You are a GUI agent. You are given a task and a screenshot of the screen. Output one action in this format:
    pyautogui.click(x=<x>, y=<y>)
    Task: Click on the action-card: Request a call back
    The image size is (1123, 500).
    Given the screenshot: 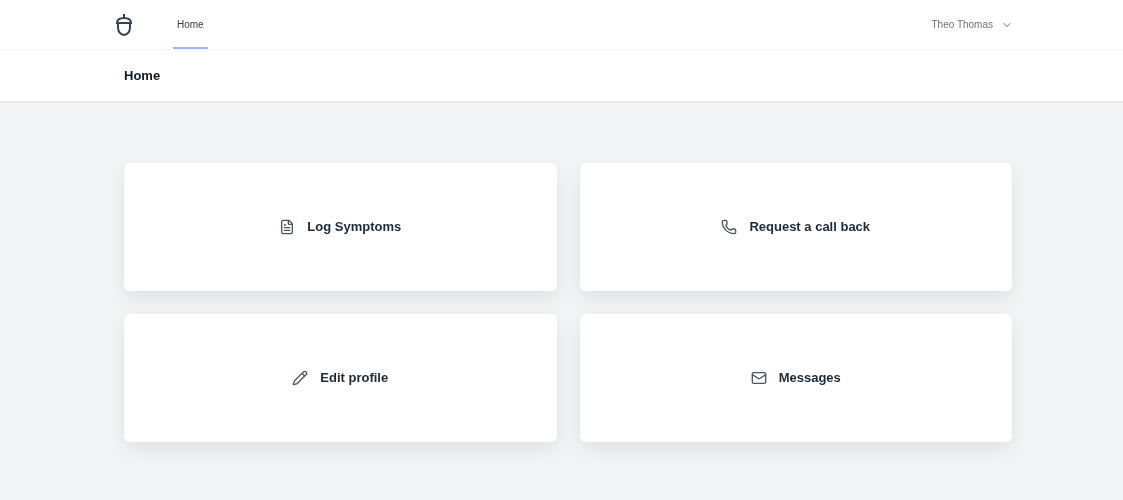 What is the action you would take?
    pyautogui.click(x=795, y=227)
    